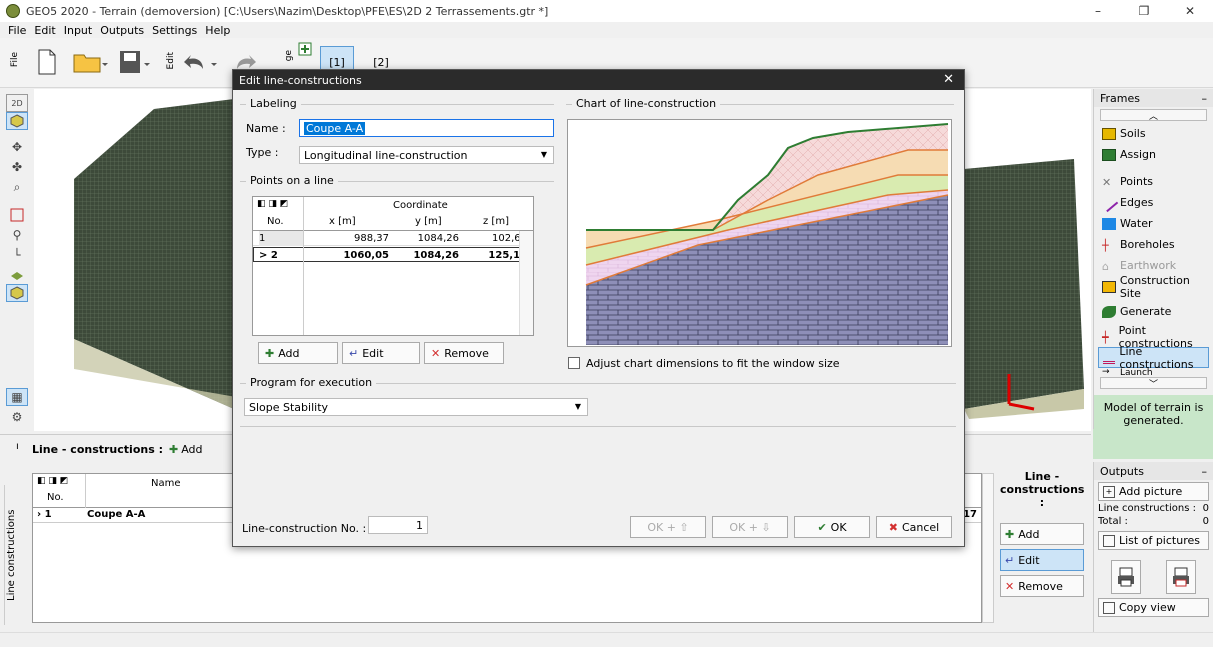  I want to click on program-group: Program for execution, so click(598, 382).